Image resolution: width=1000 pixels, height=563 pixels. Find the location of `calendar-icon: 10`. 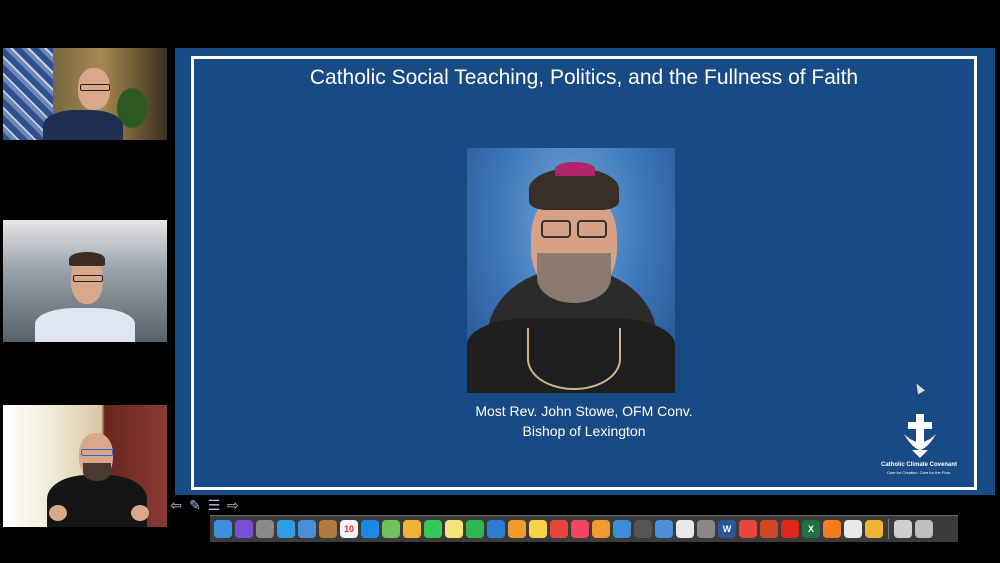

calendar-icon: 10 is located at coordinates (349, 529).